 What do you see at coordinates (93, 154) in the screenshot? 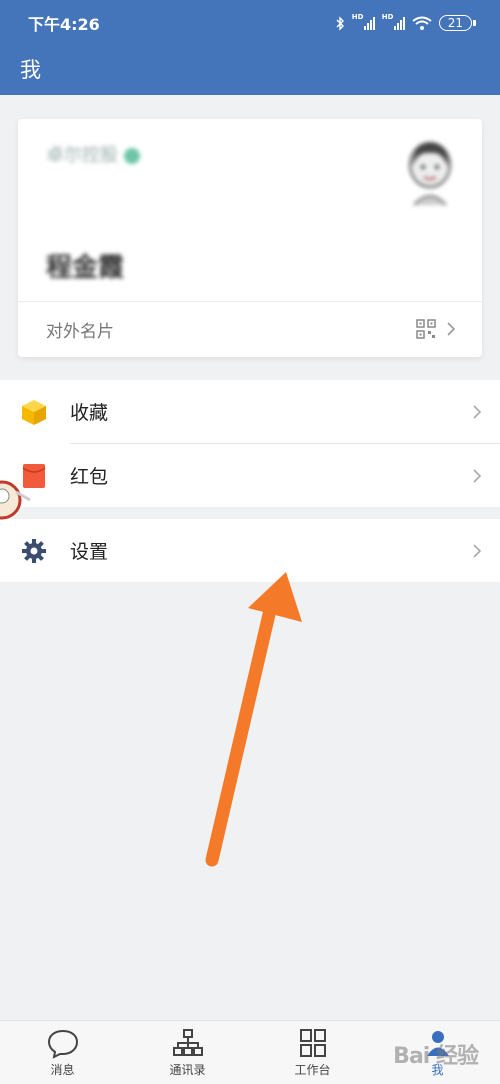
I see `company-name: 卓尔控股` at bounding box center [93, 154].